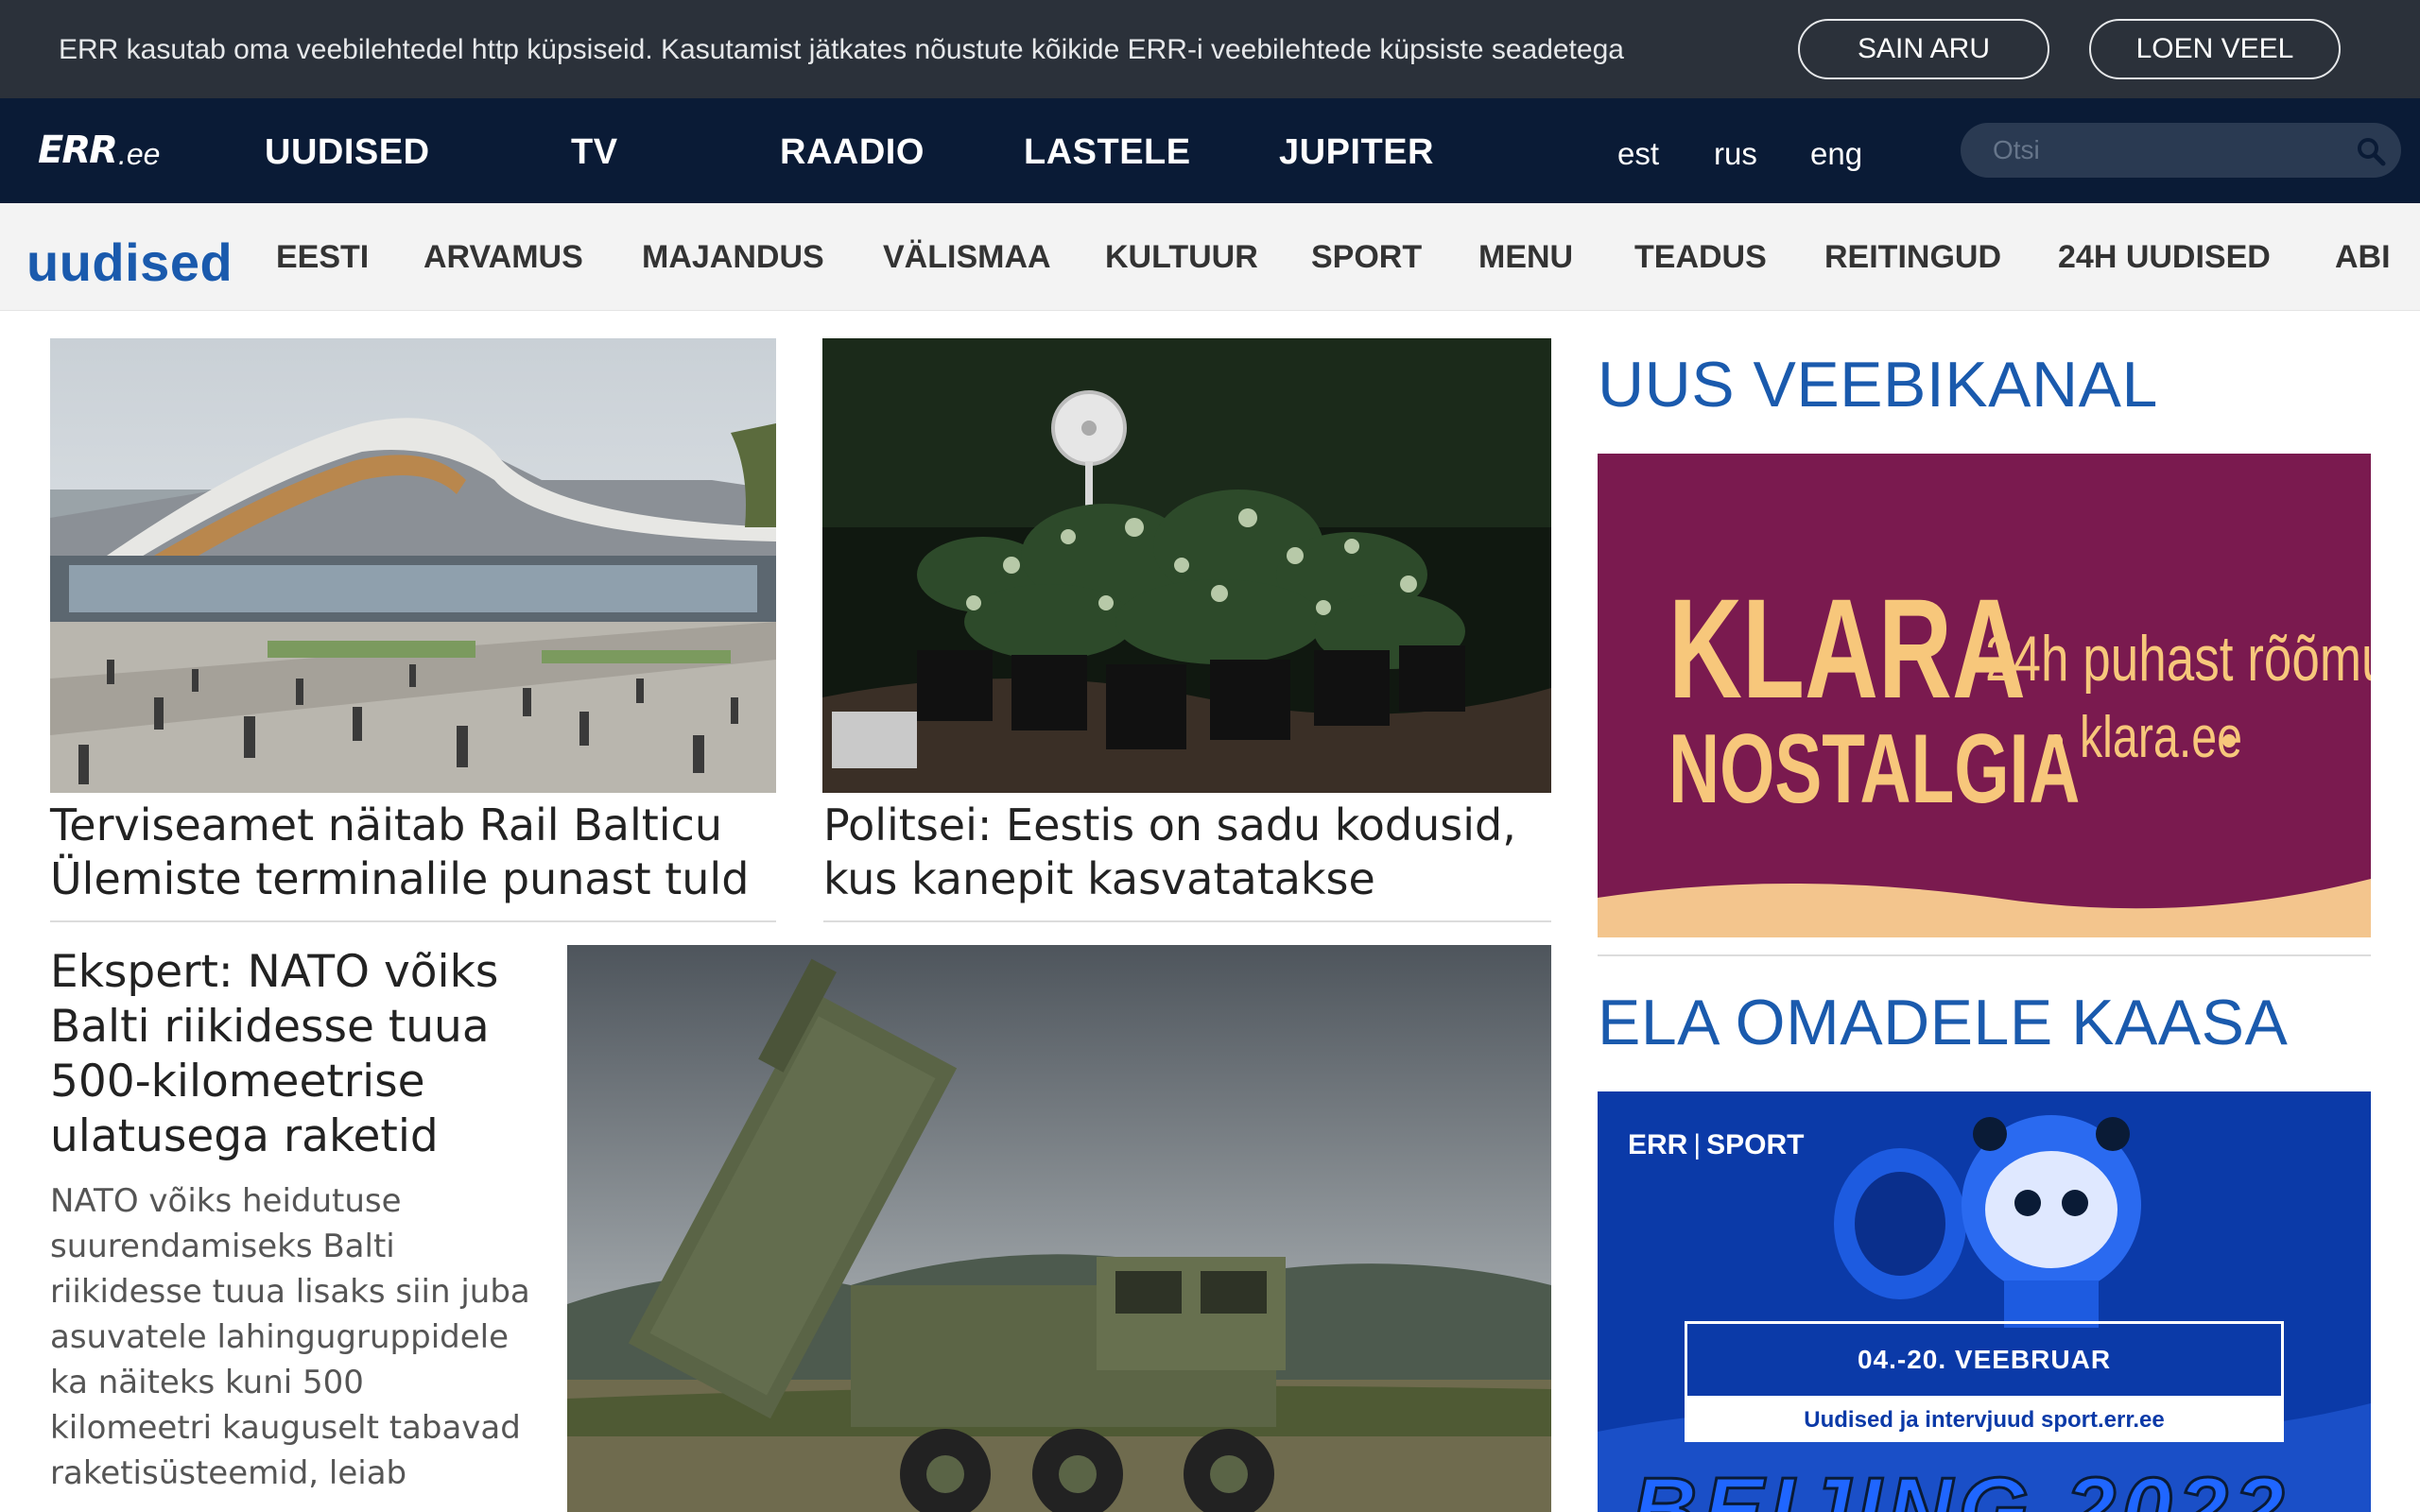 This screenshot has width=2420, height=1512. I want to click on subnav-eesti: EESTI, so click(322, 257).